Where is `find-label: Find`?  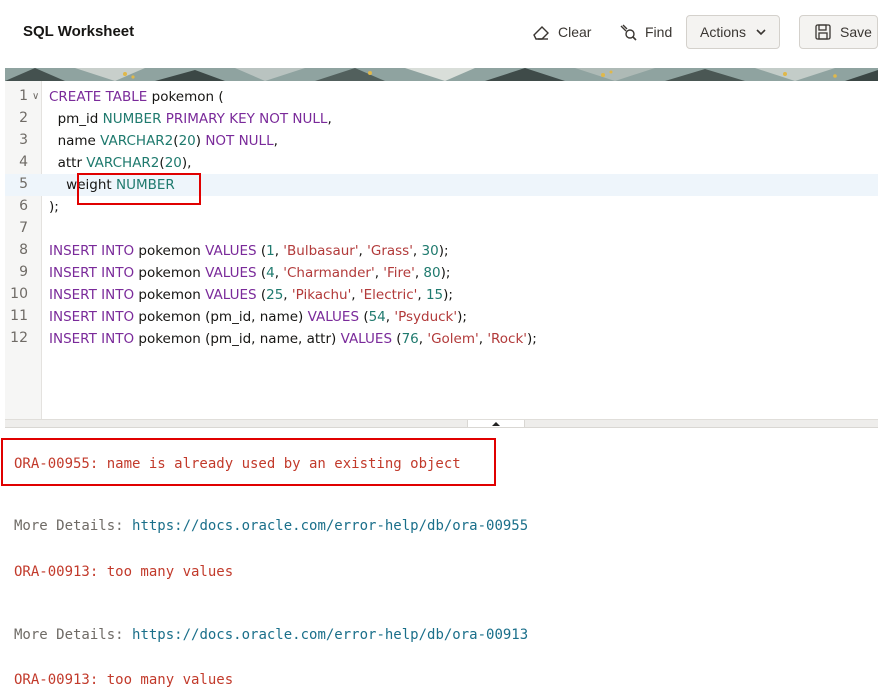
find-label: Find is located at coordinates (659, 32).